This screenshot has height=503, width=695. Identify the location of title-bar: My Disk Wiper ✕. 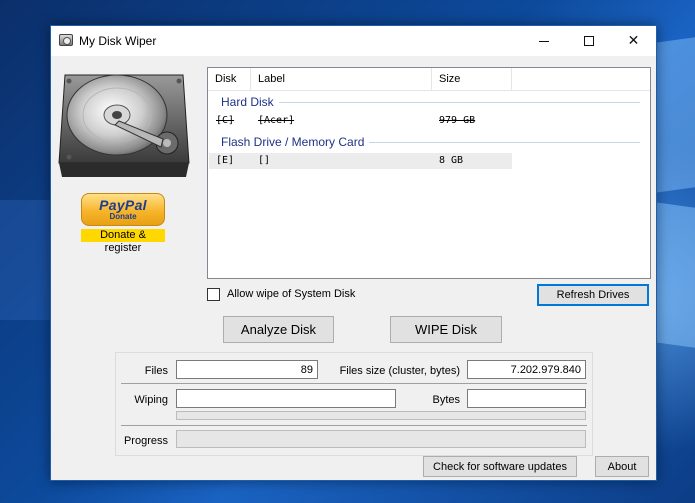
(353, 41).